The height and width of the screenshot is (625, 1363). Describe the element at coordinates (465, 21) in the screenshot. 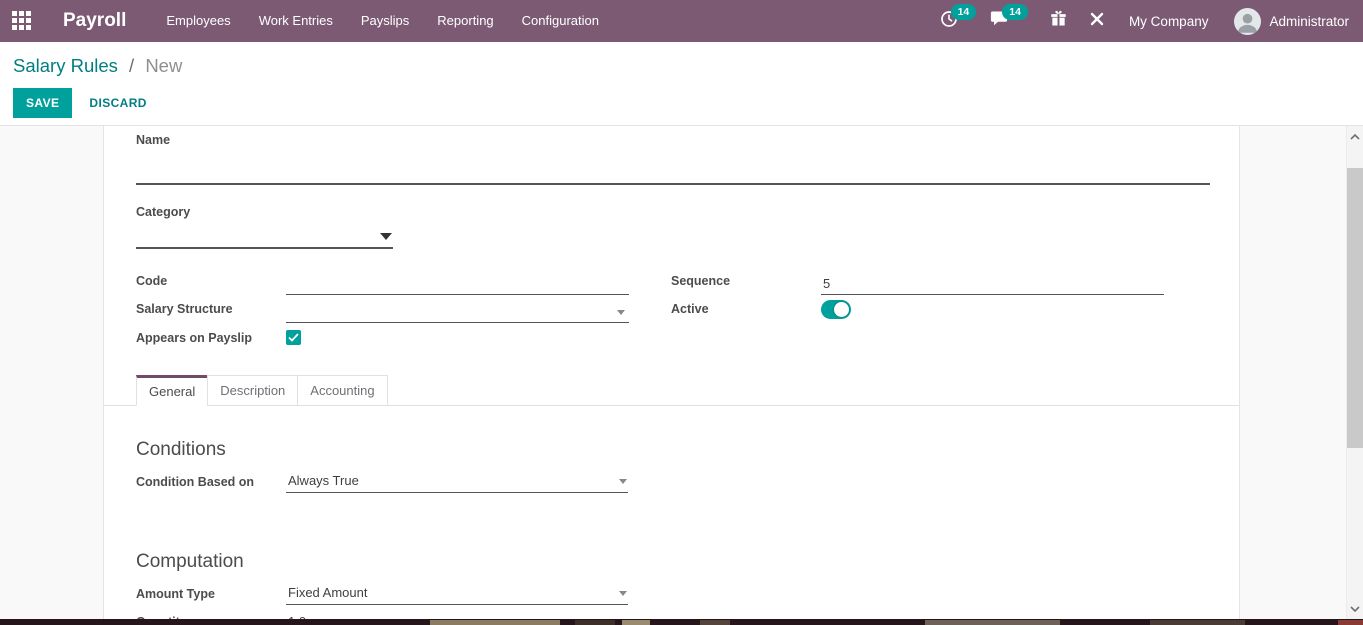

I see `nav-item-reporting: Reporting` at that location.